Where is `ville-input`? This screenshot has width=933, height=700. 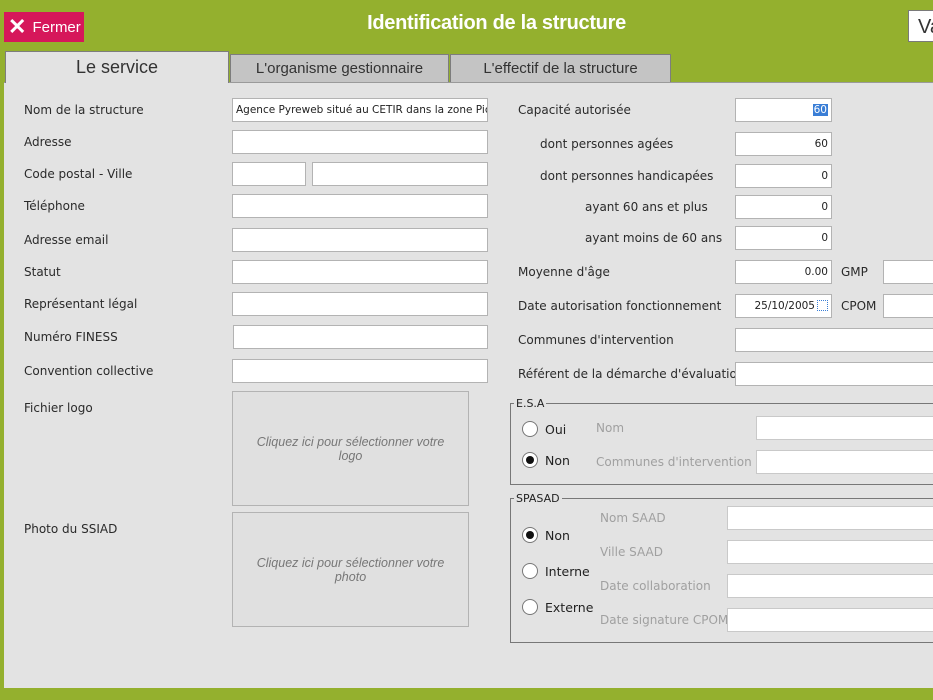
ville-input is located at coordinates (400, 174).